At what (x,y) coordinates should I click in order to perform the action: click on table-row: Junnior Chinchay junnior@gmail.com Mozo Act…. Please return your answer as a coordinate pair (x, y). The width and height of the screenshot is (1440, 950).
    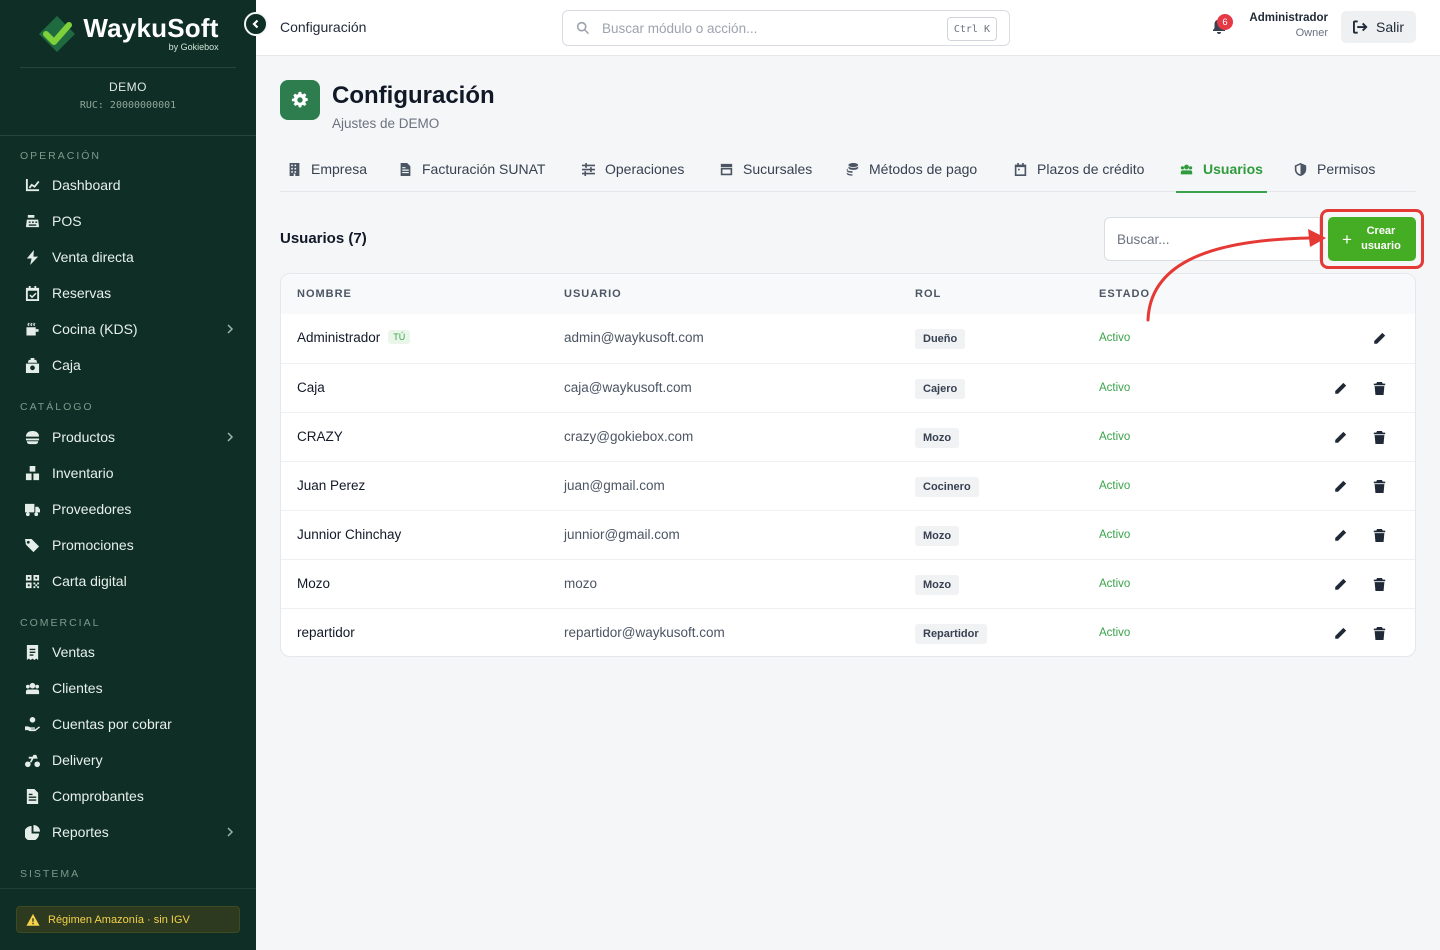
    Looking at the image, I should click on (848, 534).